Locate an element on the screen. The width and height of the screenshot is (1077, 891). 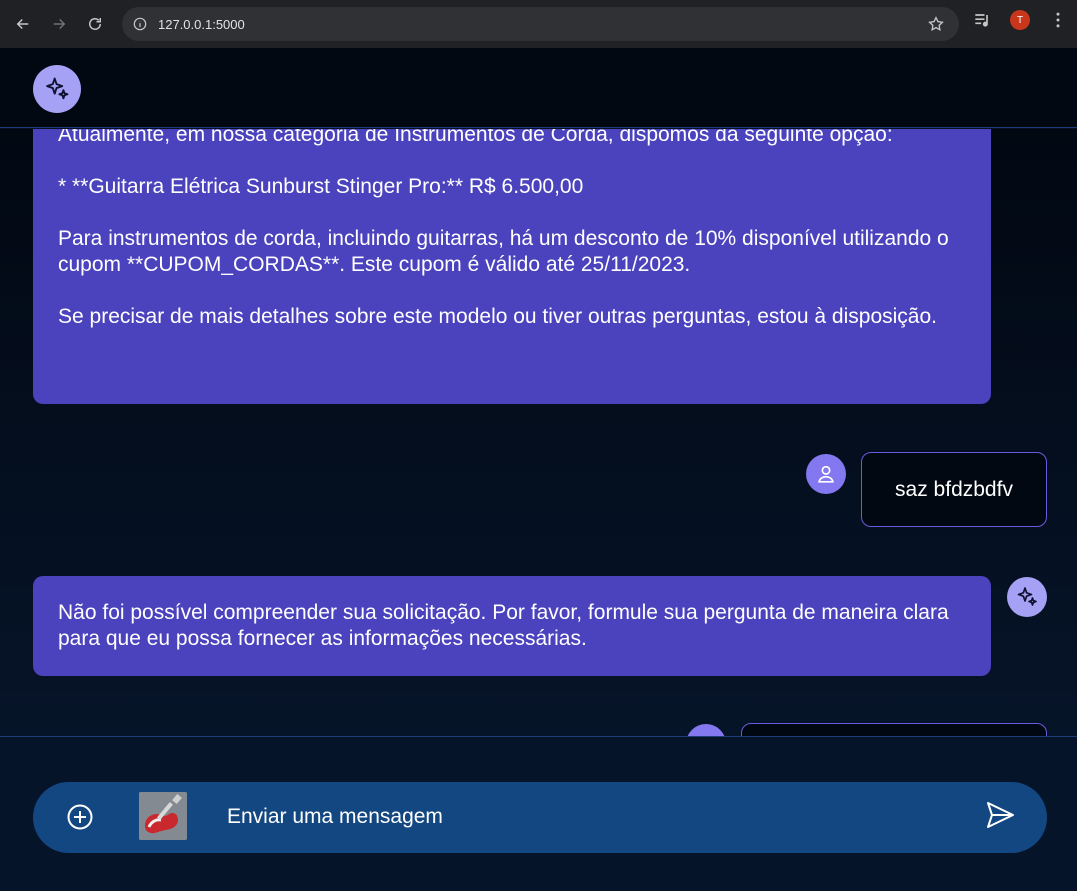
browser-toolbar: 127.0.0.1:5000 T is located at coordinates (538, 24).